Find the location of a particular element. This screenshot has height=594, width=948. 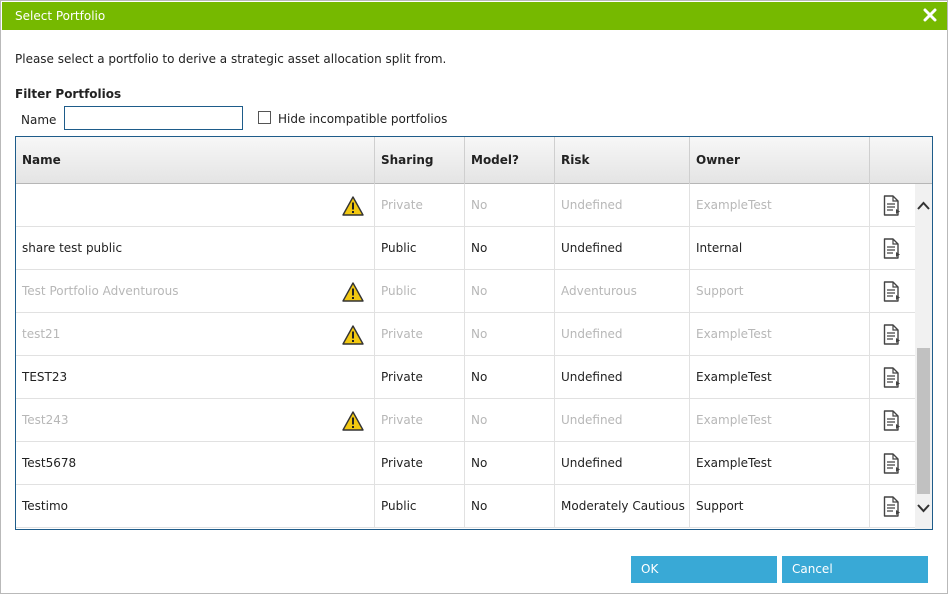

scroll-down-icon is located at coordinates (923, 508).